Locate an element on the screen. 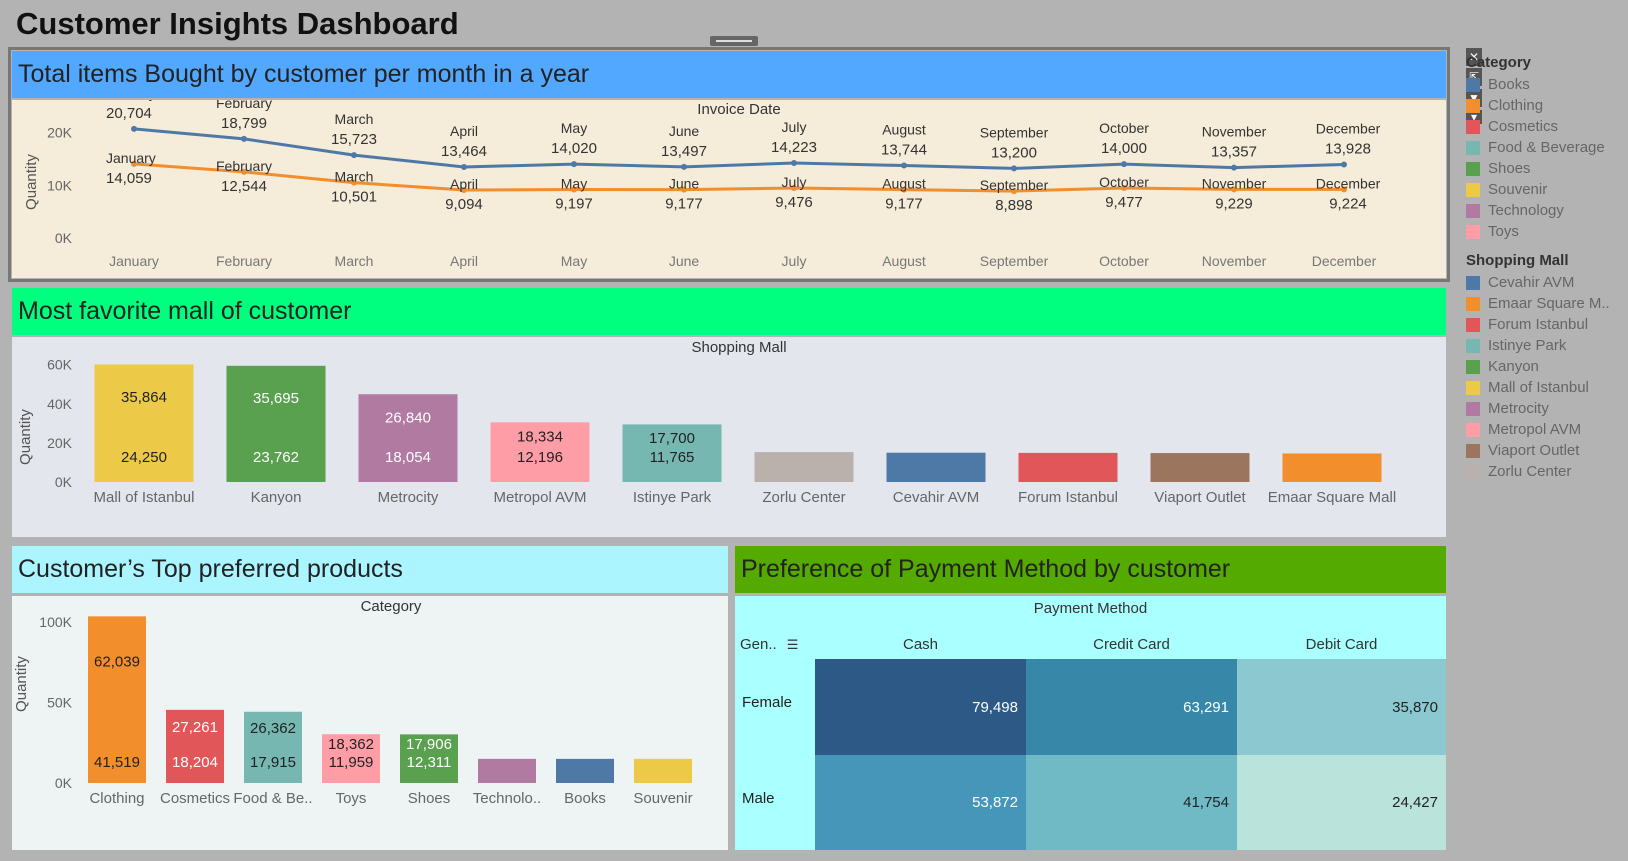 The width and height of the screenshot is (1628, 861). mall-legend-item: Kanyon is located at coordinates (1546, 366).